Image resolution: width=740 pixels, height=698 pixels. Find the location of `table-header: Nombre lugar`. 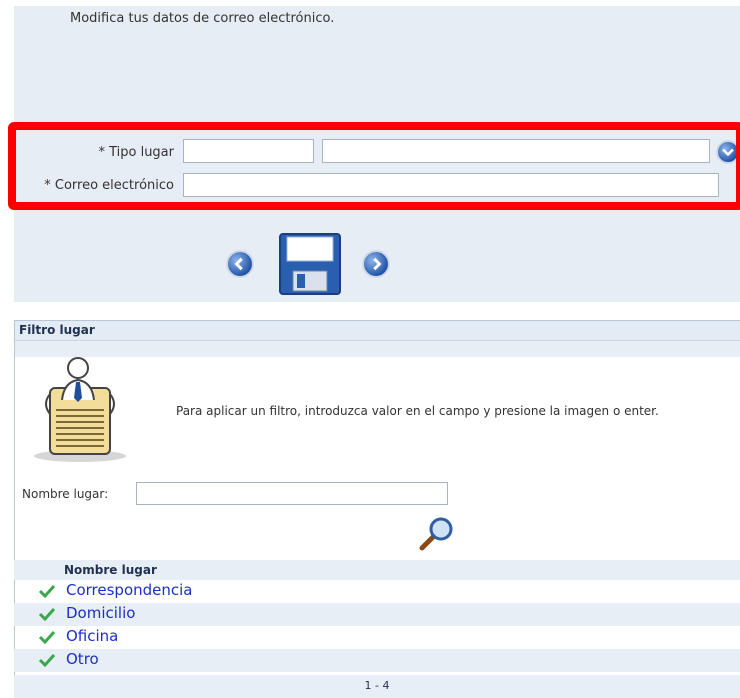

table-header: Nombre lugar is located at coordinates (377, 570).